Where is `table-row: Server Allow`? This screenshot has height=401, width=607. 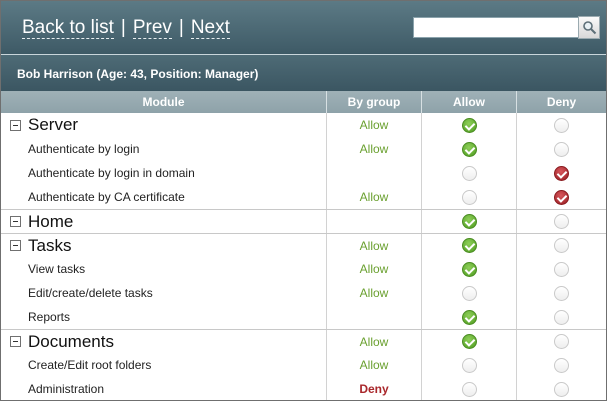 table-row: Server Allow is located at coordinates (303, 125).